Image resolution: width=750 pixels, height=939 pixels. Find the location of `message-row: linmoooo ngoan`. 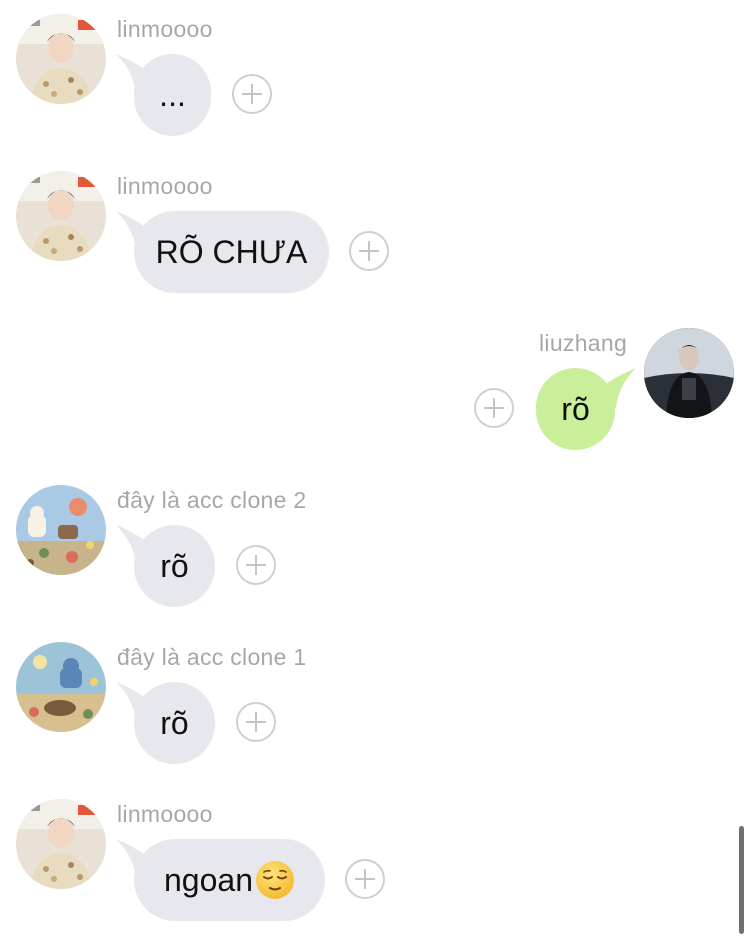

message-row: linmoooo ngoan is located at coordinates (375, 869).